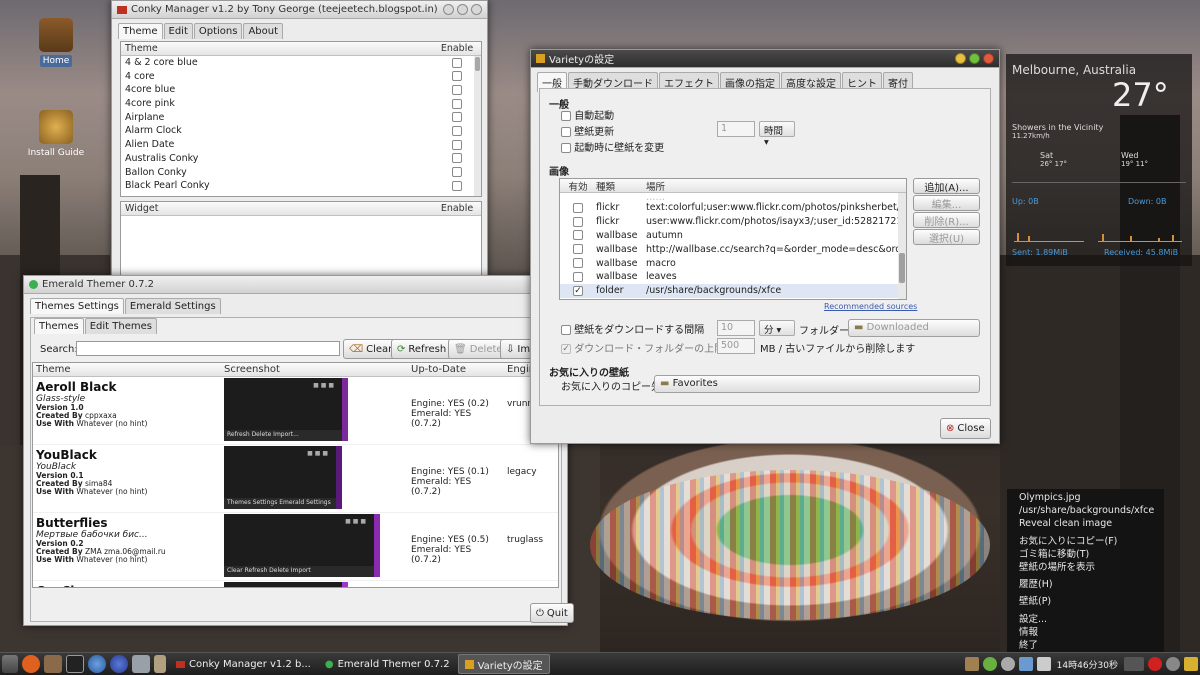 The width and height of the screenshot is (1200, 675). Describe the element at coordinates (914, 328) in the screenshot. I see `download-folder-button: ▬ Downloaded` at that location.